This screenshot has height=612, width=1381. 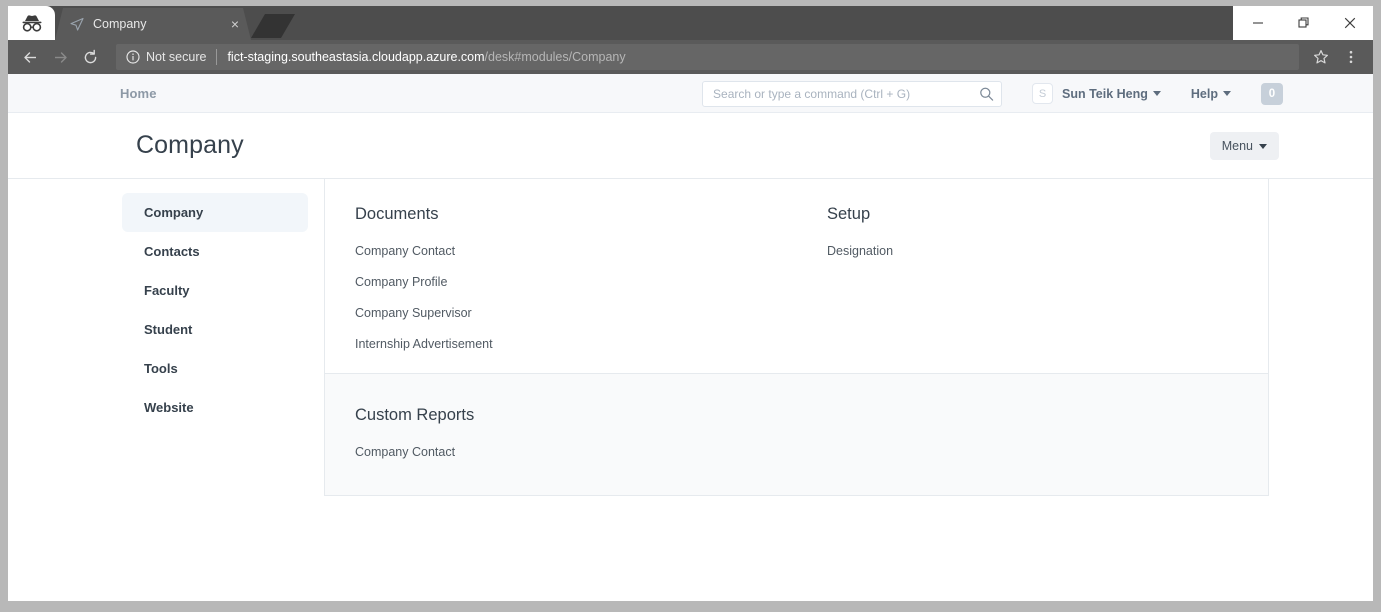 I want to click on forward-arrow-icon, so click(x=60, y=57).